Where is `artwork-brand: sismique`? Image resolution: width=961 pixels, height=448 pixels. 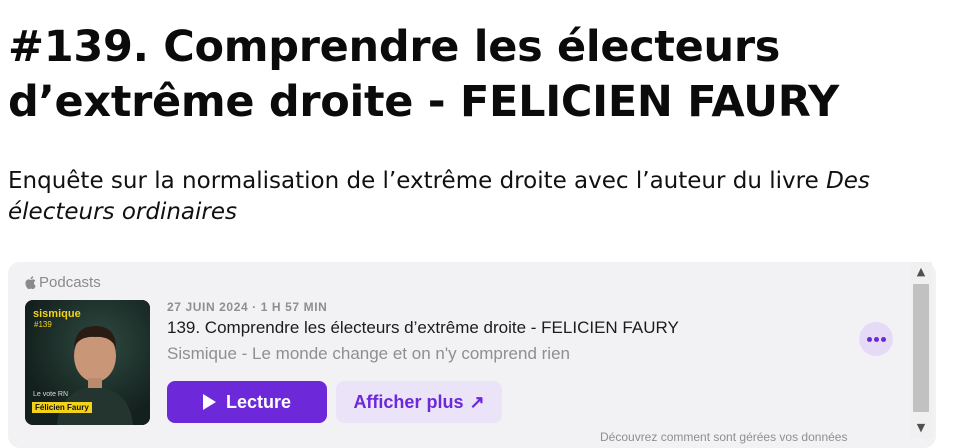 artwork-brand: sismique is located at coordinates (57, 314).